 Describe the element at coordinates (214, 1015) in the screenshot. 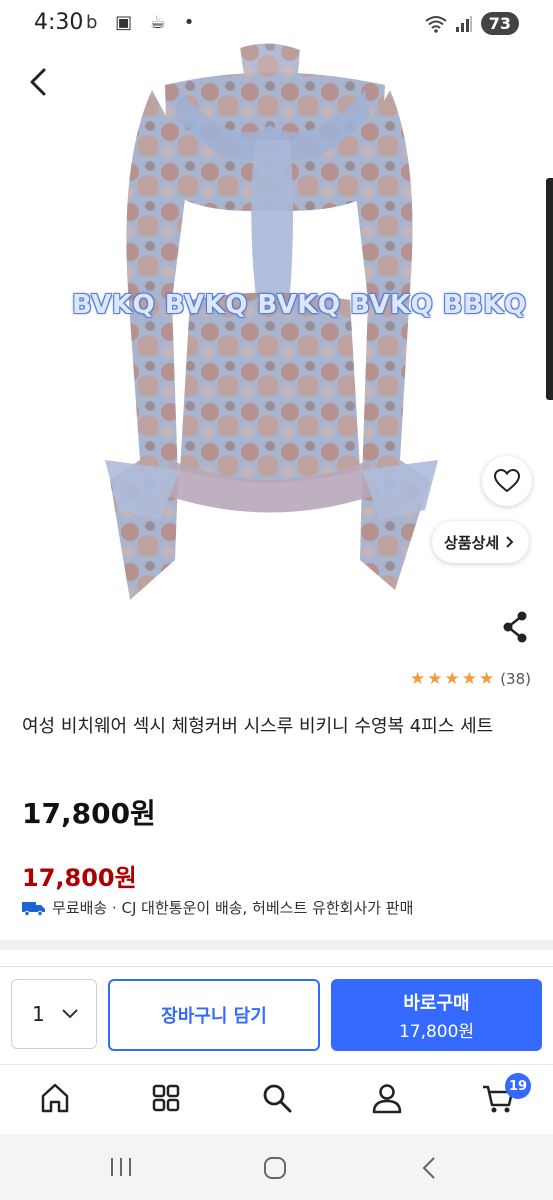

I see `add-to-cart-button: 장바구니 담기` at that location.